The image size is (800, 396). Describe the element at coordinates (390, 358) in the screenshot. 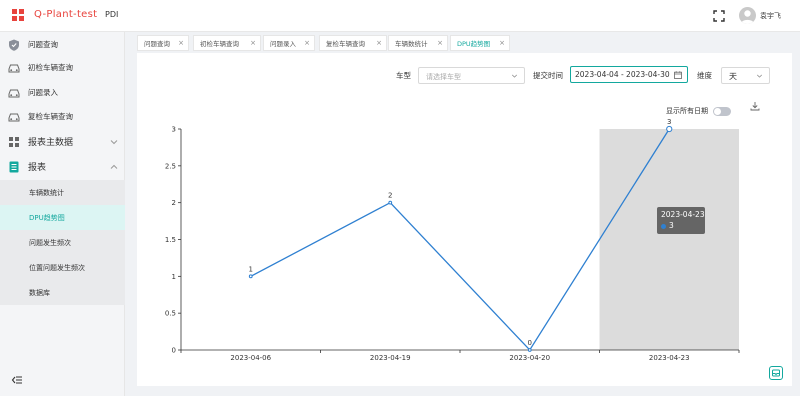

I see `x-tick-label: 2023-04-19` at that location.